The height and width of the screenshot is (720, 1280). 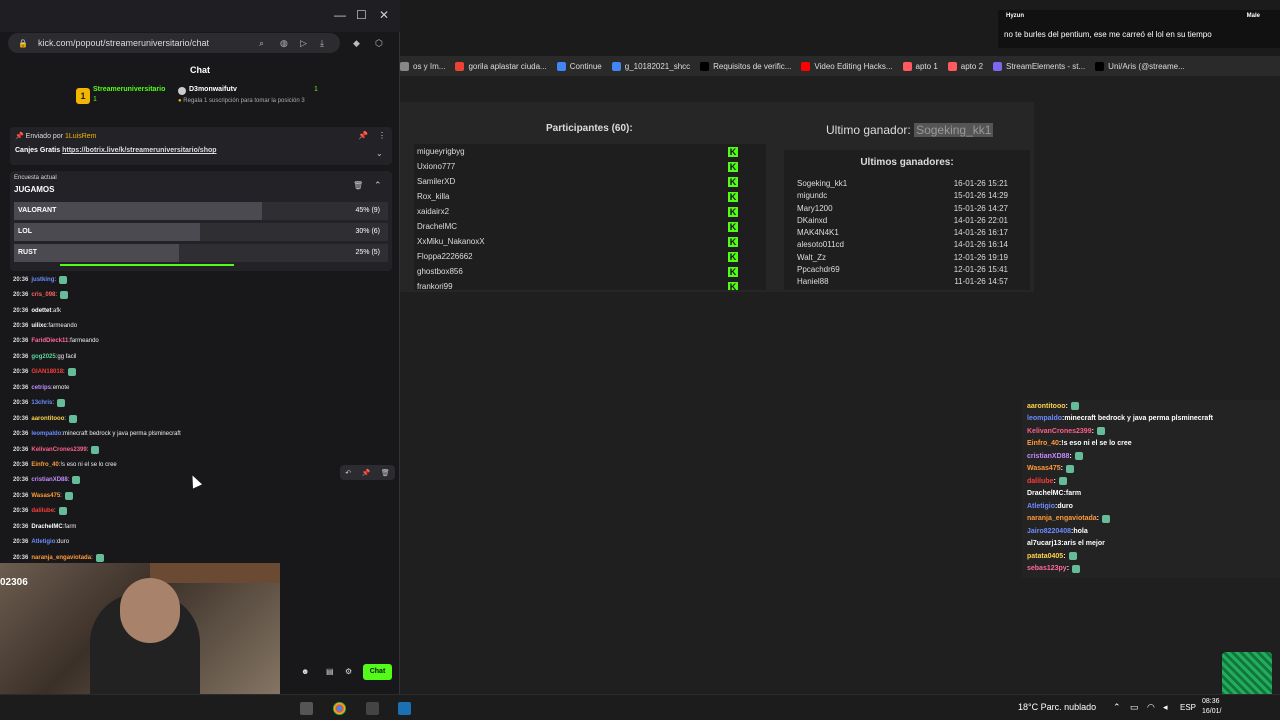 I want to click on chrome-icon, so click(x=339, y=708).